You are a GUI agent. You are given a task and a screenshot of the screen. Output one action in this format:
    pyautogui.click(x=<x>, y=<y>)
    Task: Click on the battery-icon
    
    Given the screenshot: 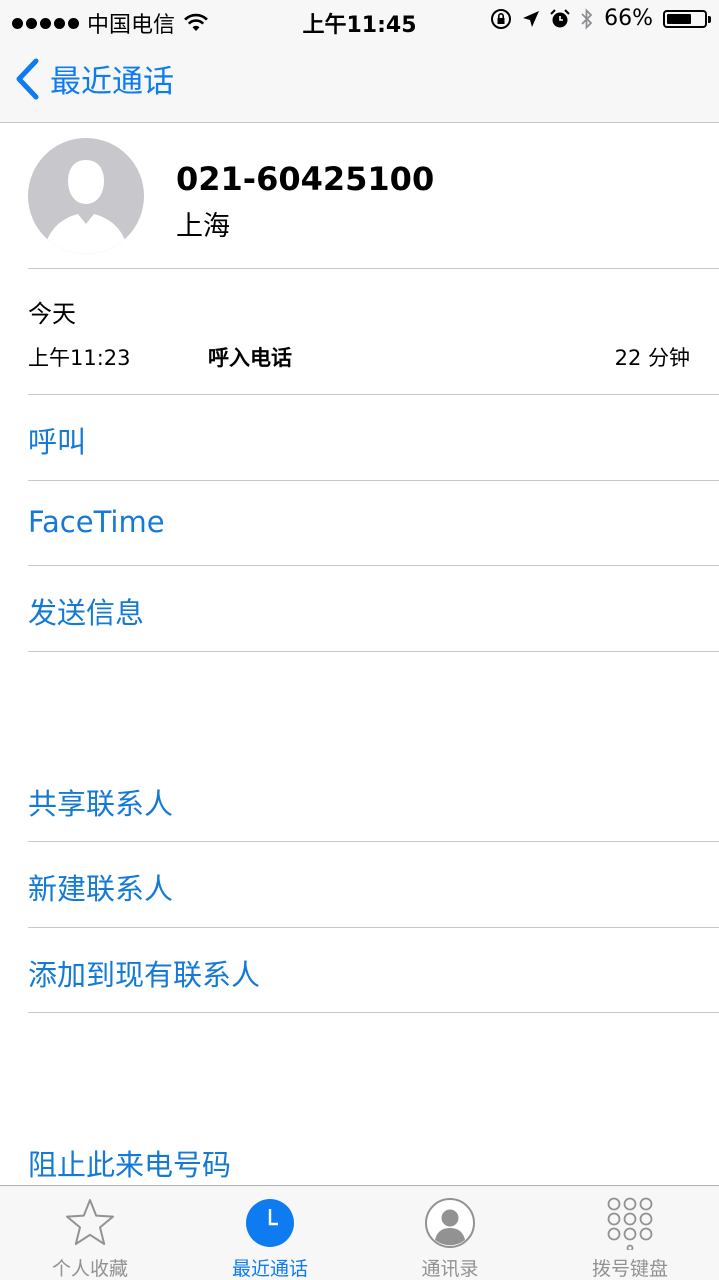 What is the action you would take?
    pyautogui.click(x=687, y=18)
    